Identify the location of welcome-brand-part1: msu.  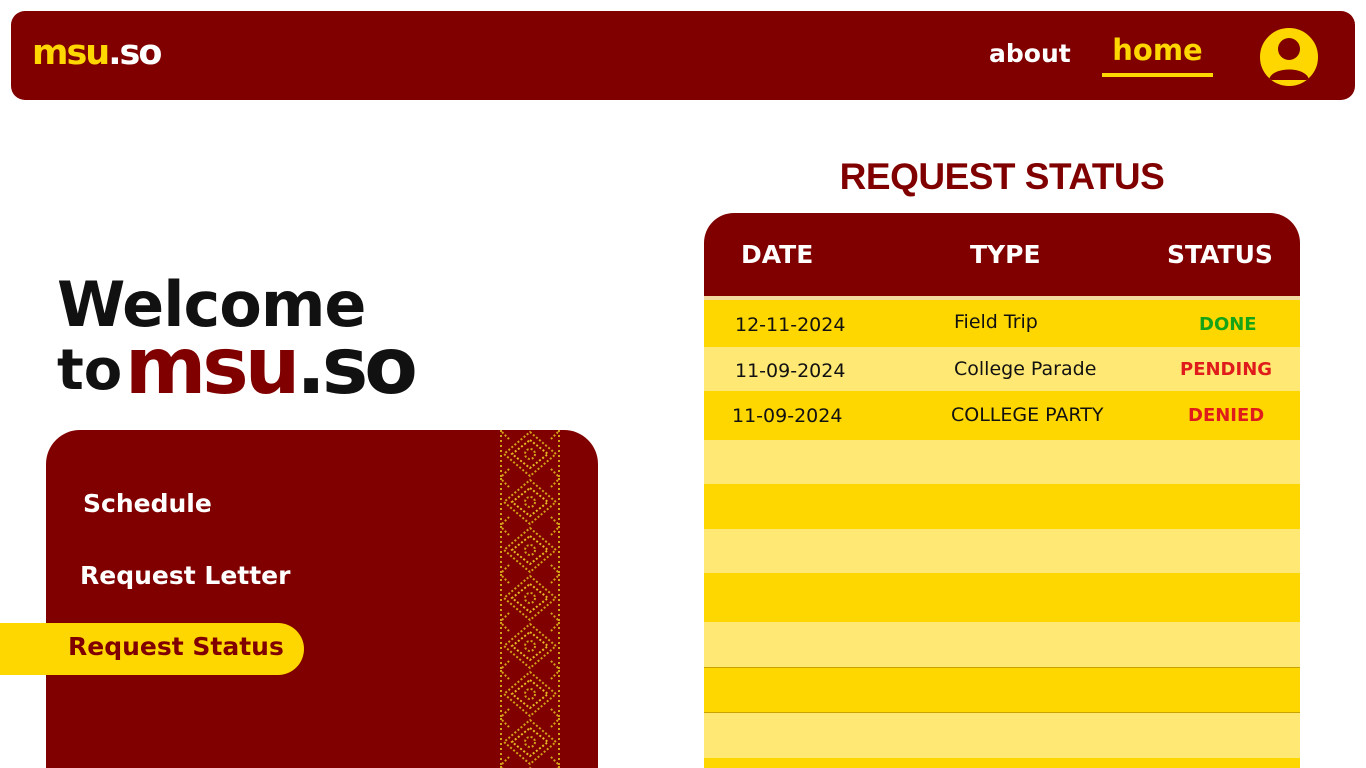
(212, 367).